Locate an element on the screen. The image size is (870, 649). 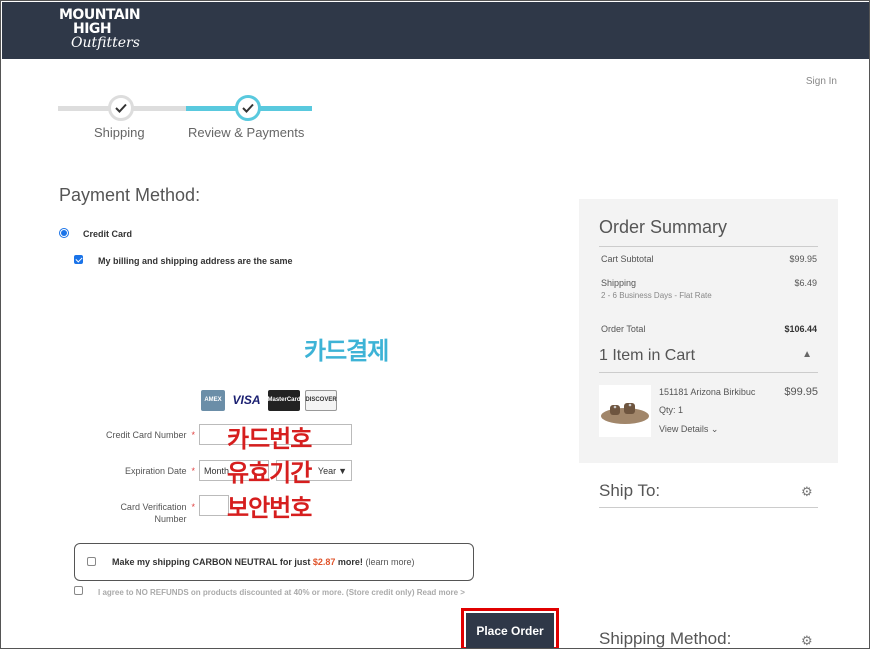
annotation-card-number: 카드번호 is located at coordinates (269, 439).